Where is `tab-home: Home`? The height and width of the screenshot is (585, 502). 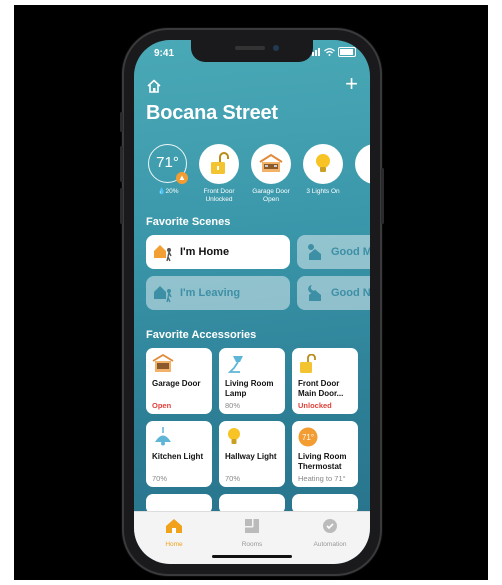
tab-home: Home is located at coordinates (174, 533).